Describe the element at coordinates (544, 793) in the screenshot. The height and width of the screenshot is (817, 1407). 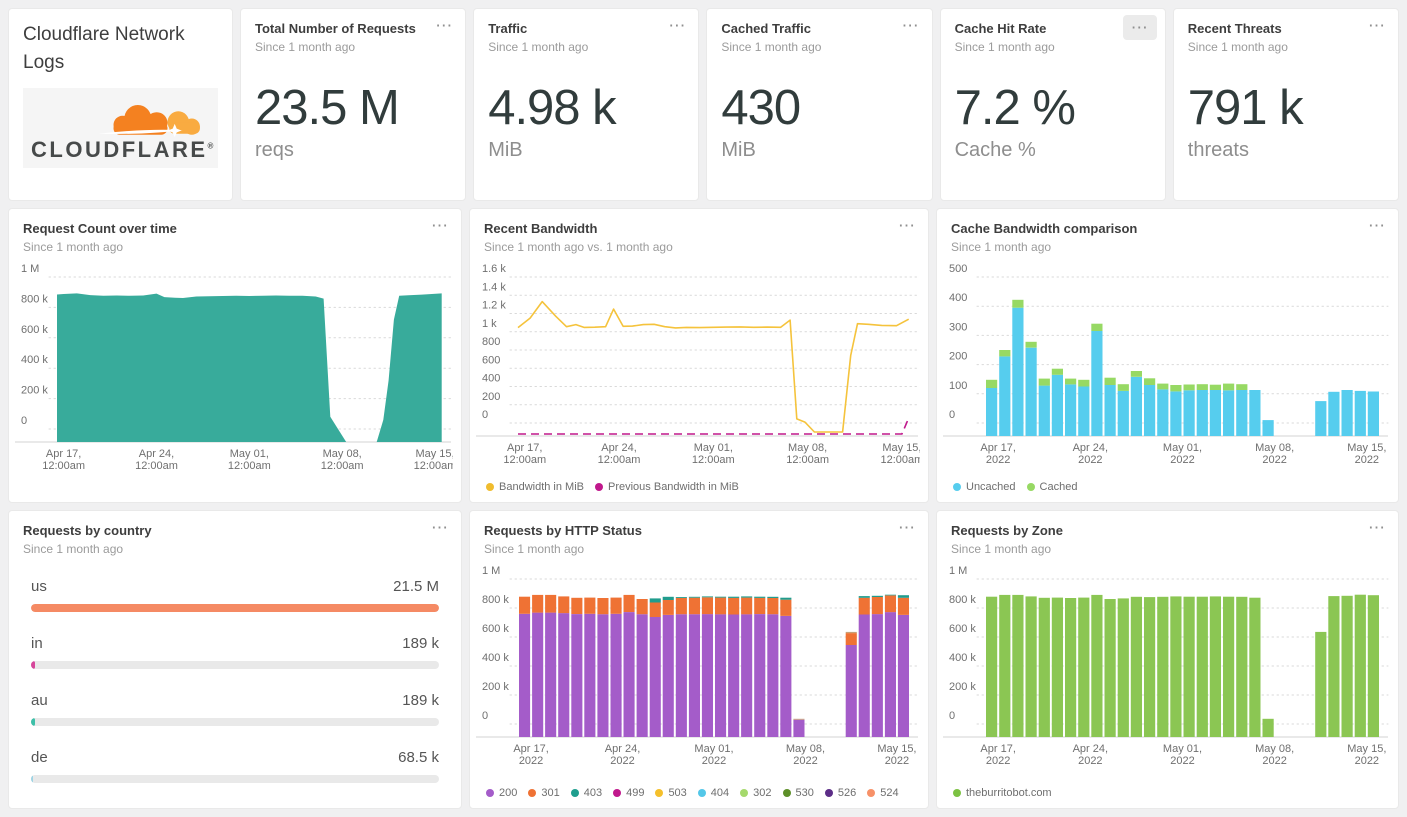
I see `legend-item: 301` at that location.